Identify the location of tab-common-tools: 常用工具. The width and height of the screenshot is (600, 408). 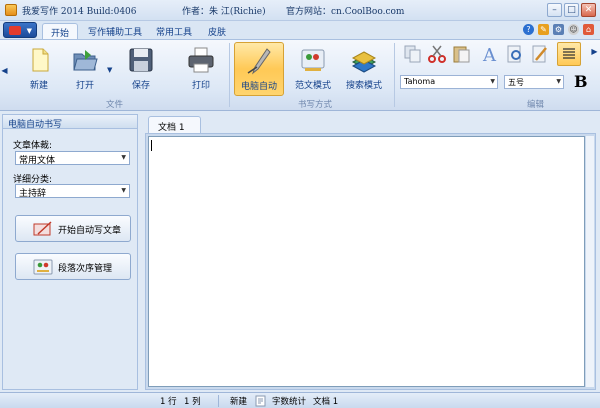
(174, 31).